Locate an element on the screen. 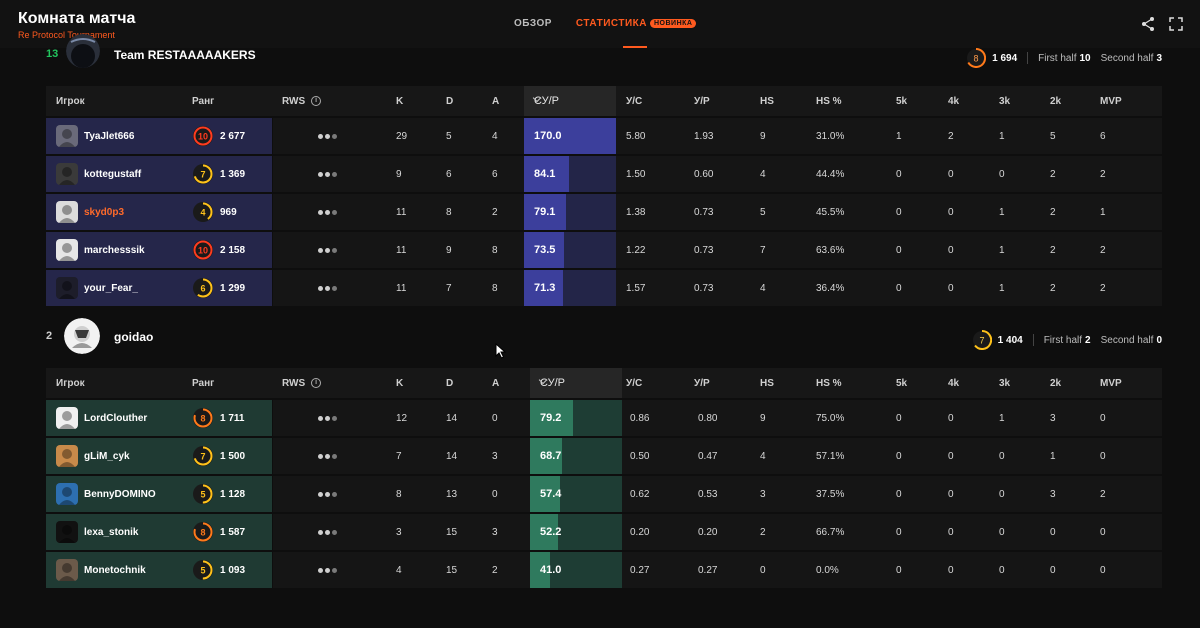 The height and width of the screenshot is (628, 1200). stat-k: 11 is located at coordinates (401, 212).